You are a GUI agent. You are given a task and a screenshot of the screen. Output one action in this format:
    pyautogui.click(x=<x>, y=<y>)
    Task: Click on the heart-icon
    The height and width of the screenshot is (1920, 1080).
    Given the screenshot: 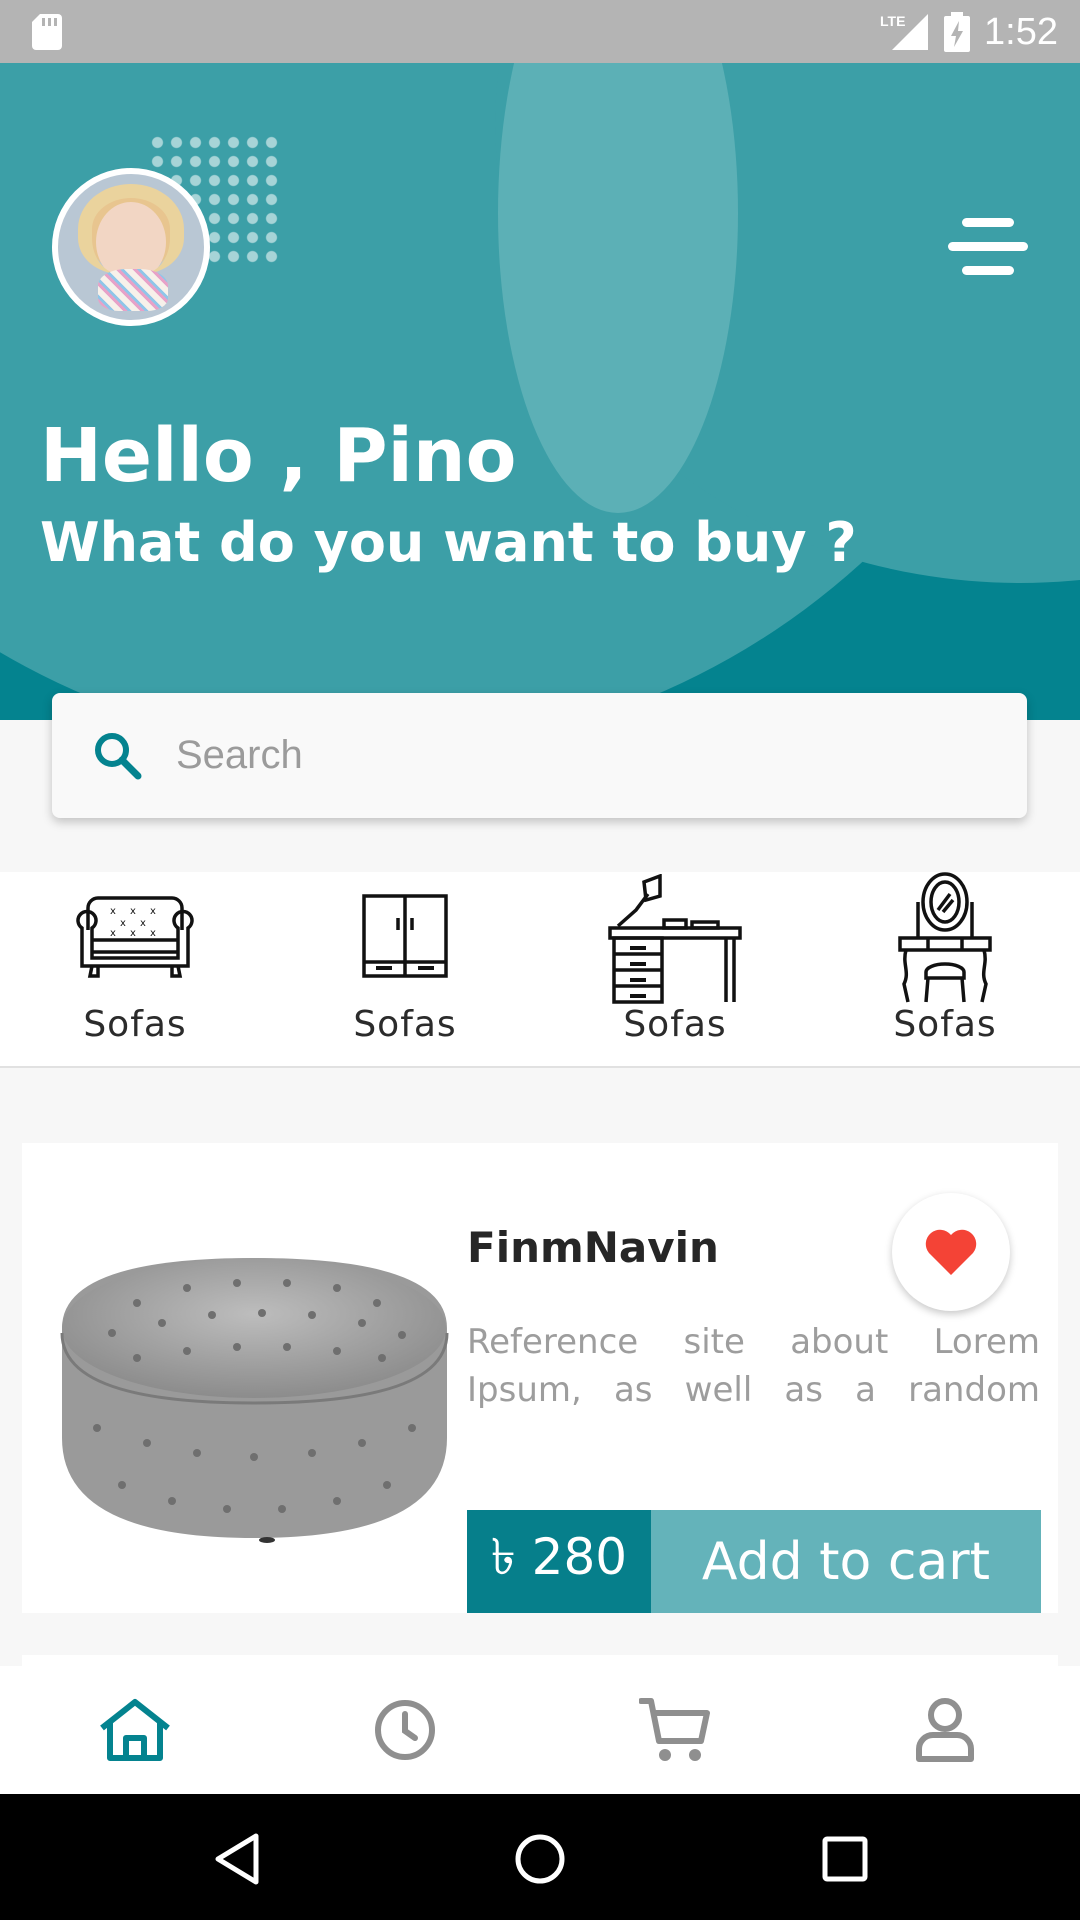 What is the action you would take?
    pyautogui.click(x=951, y=1252)
    